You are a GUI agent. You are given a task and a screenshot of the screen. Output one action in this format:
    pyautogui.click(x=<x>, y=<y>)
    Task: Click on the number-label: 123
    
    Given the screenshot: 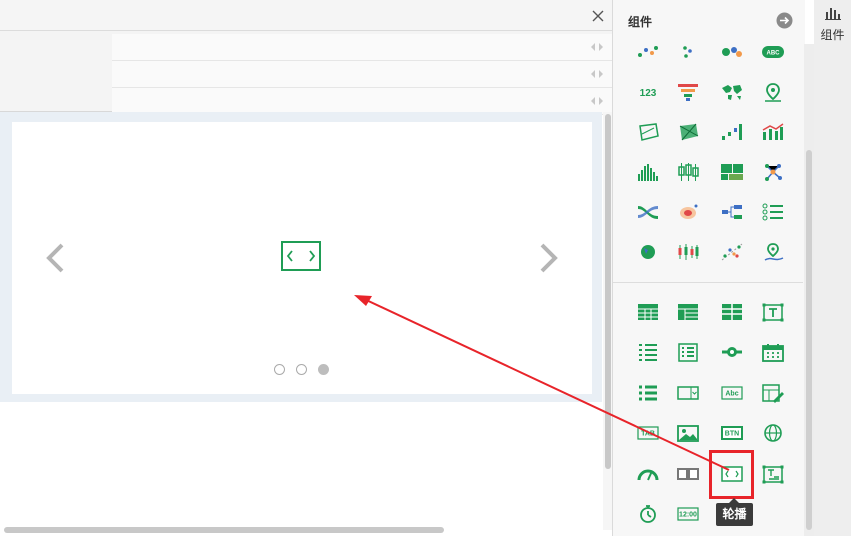 What is the action you would take?
    pyautogui.click(x=648, y=93)
    